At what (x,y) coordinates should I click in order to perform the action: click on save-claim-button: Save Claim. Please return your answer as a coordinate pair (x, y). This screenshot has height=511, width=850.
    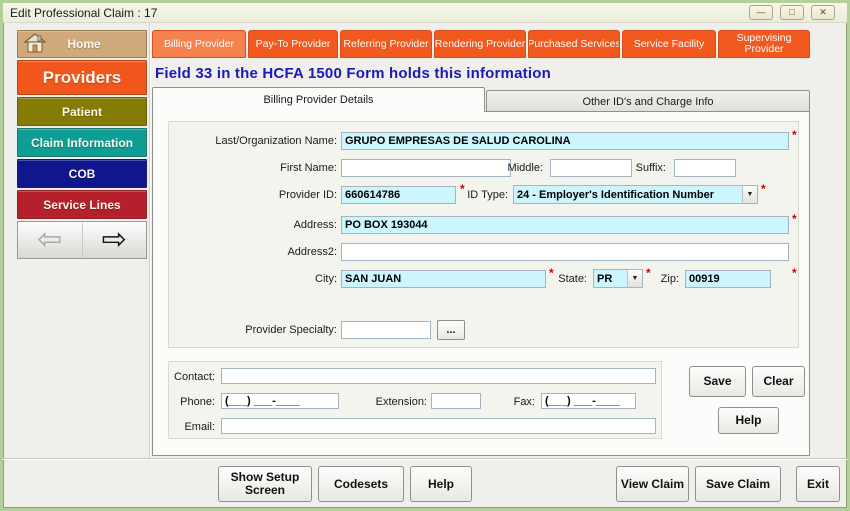
    Looking at the image, I should click on (738, 484).